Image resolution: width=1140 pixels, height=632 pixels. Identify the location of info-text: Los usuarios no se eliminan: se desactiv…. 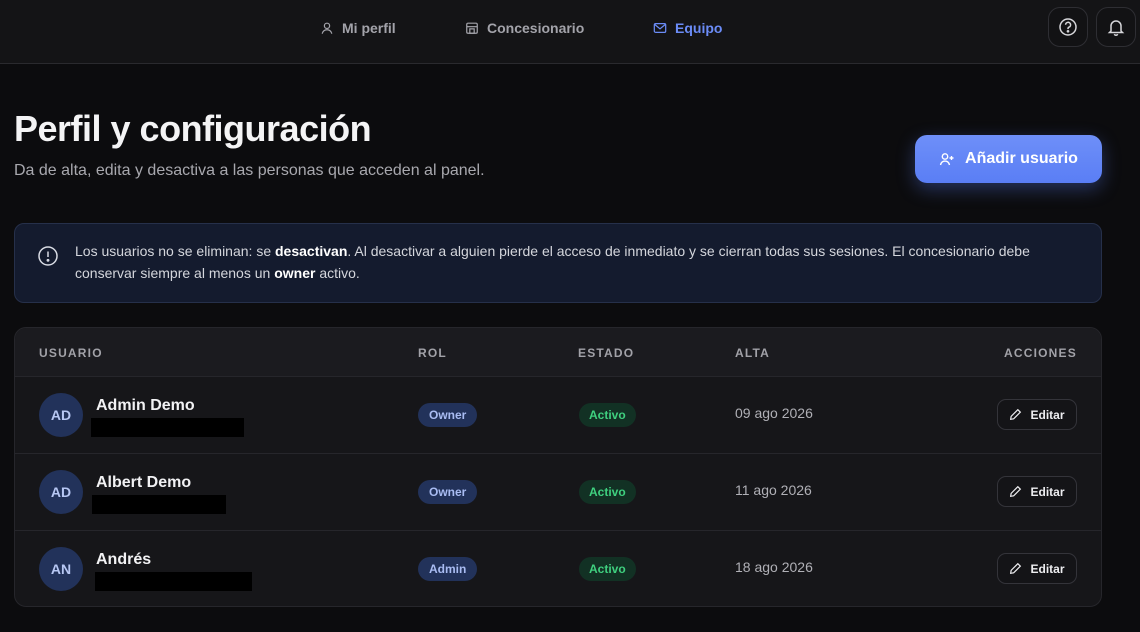
(575, 262).